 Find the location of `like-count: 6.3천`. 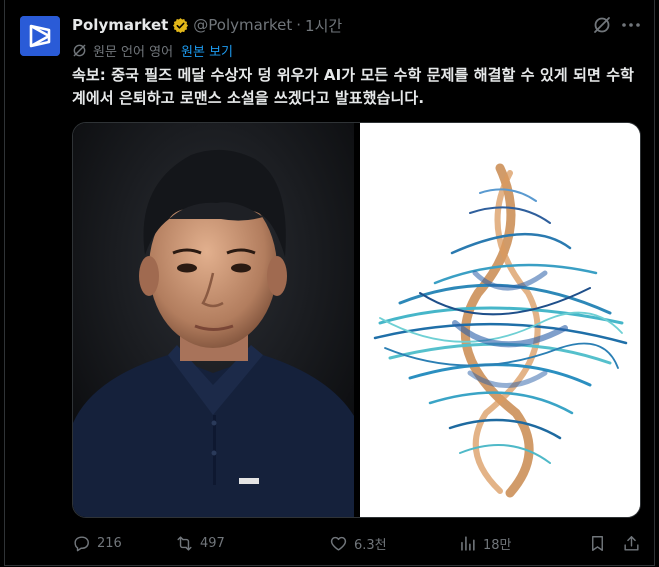

like-count: 6.3천 is located at coordinates (370, 545).